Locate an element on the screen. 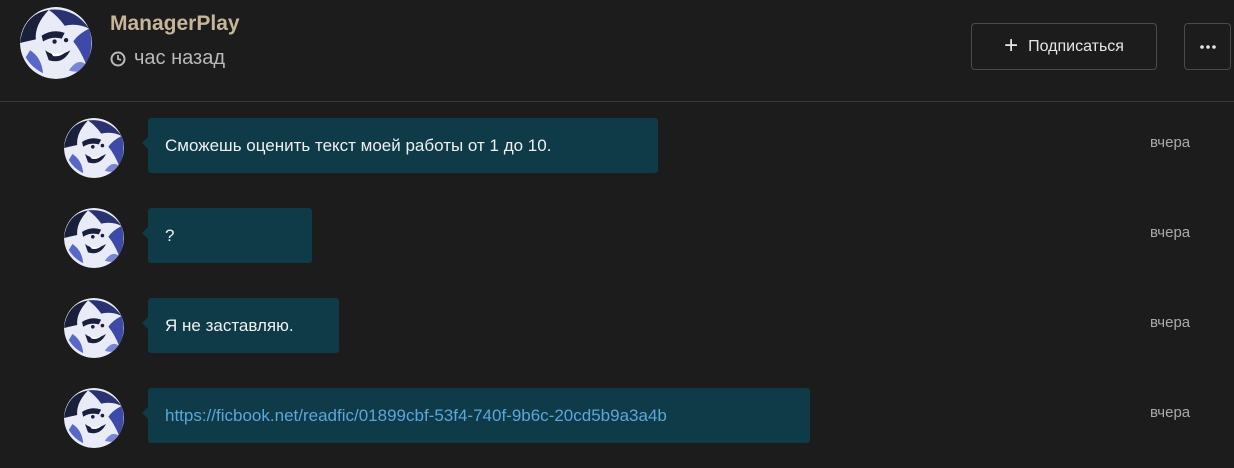 This screenshot has width=1234, height=468. time-ago-text: час назад is located at coordinates (180, 58).